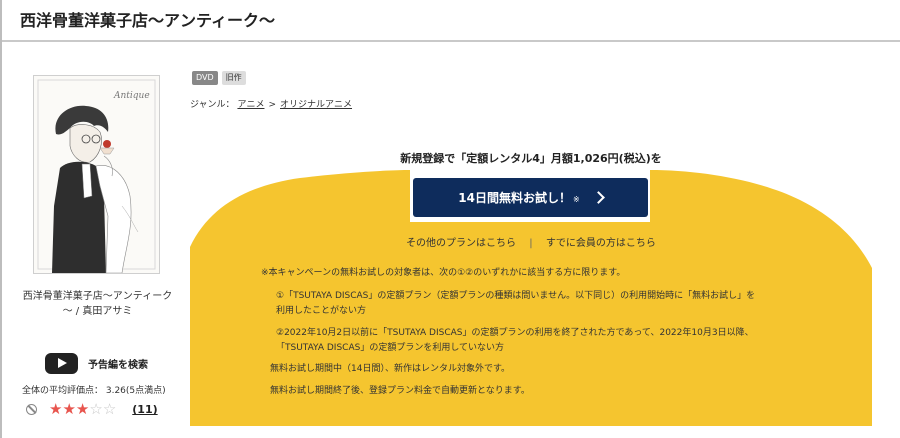 The width and height of the screenshot is (900, 438). Describe the element at coordinates (601, 243) in the screenshot. I see `member-login-link: すでに会員の方はこちら` at that location.